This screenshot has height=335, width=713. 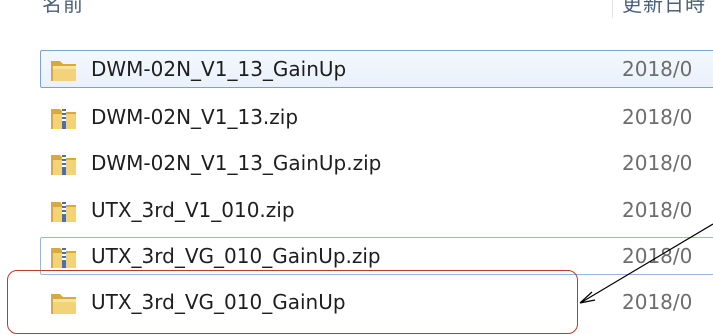 What do you see at coordinates (219, 69) in the screenshot?
I see `file-name: DWM-02N_V1_13_GainUp` at bounding box center [219, 69].